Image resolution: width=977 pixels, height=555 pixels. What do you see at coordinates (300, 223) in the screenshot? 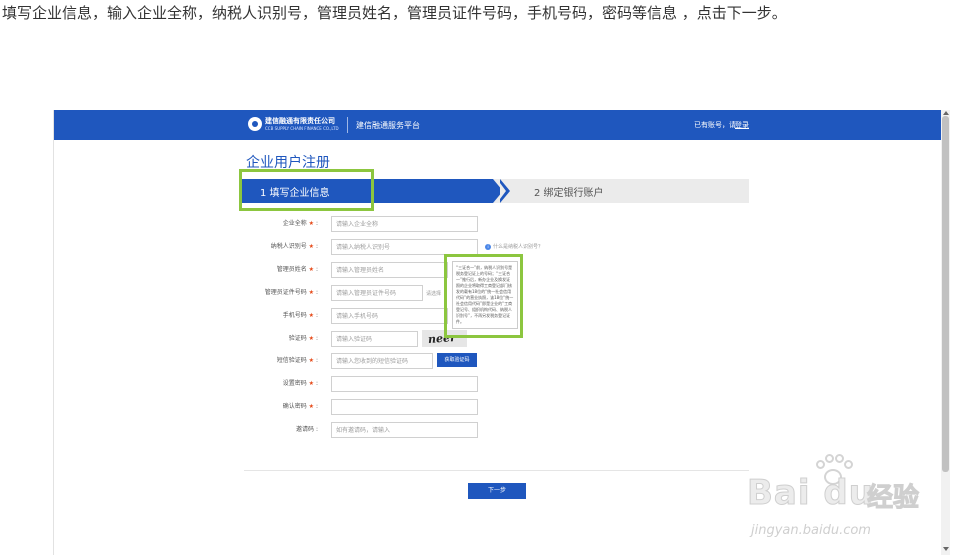
I see `company-name-label: 企业全称 ★ :` at bounding box center [300, 223].